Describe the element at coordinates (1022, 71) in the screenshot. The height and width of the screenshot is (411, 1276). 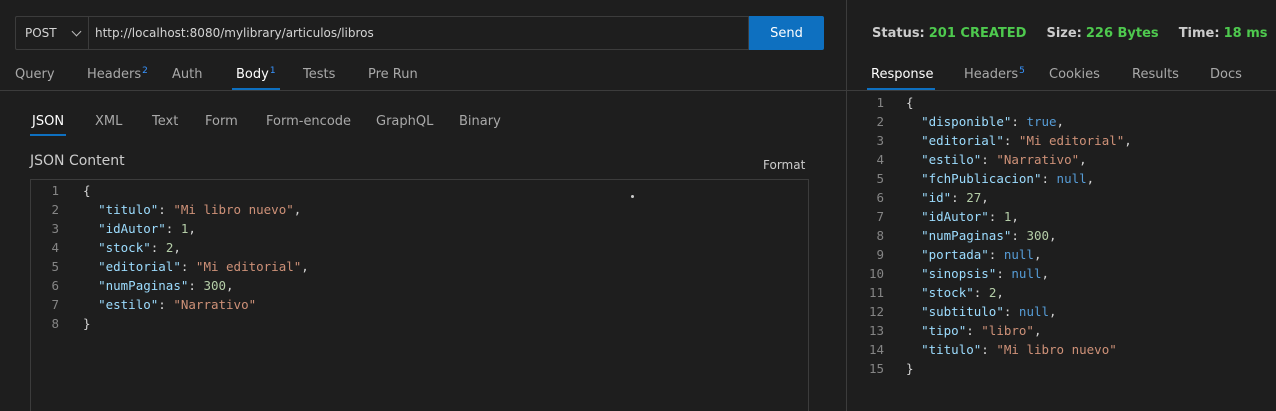
I see `tab-count-badge: 5` at that location.